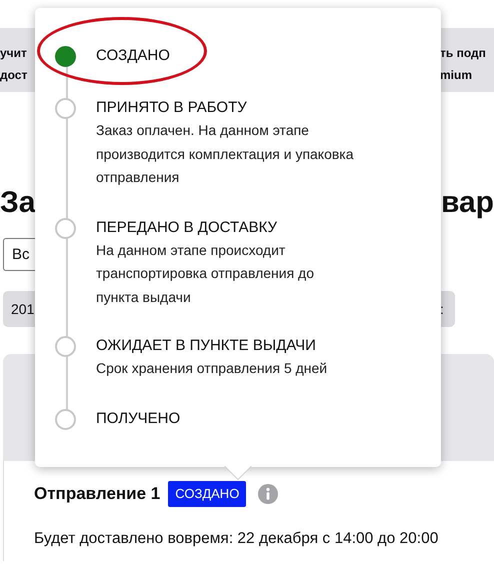  Describe the element at coordinates (225, 154) in the screenshot. I see `step-description: производится комплектация и упаковка` at that location.